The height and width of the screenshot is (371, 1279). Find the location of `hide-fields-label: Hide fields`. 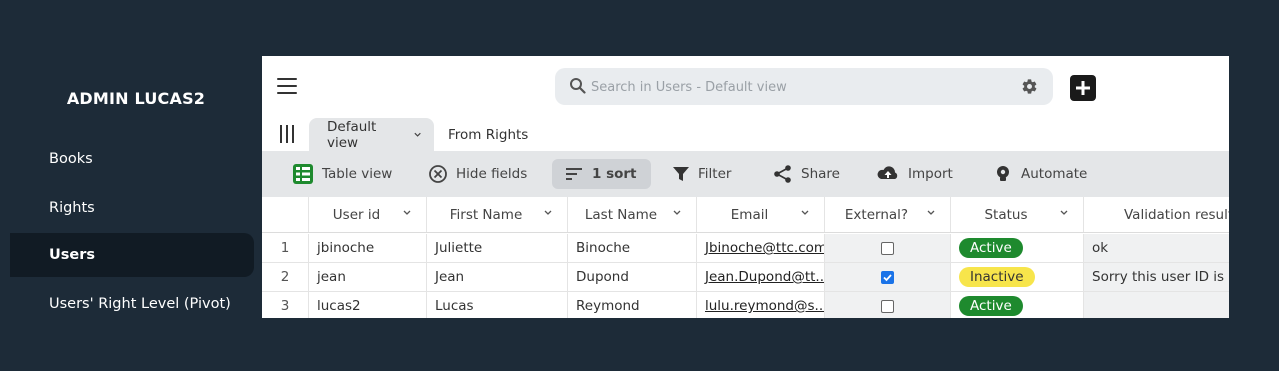

hide-fields-label: Hide fields is located at coordinates (492, 174).